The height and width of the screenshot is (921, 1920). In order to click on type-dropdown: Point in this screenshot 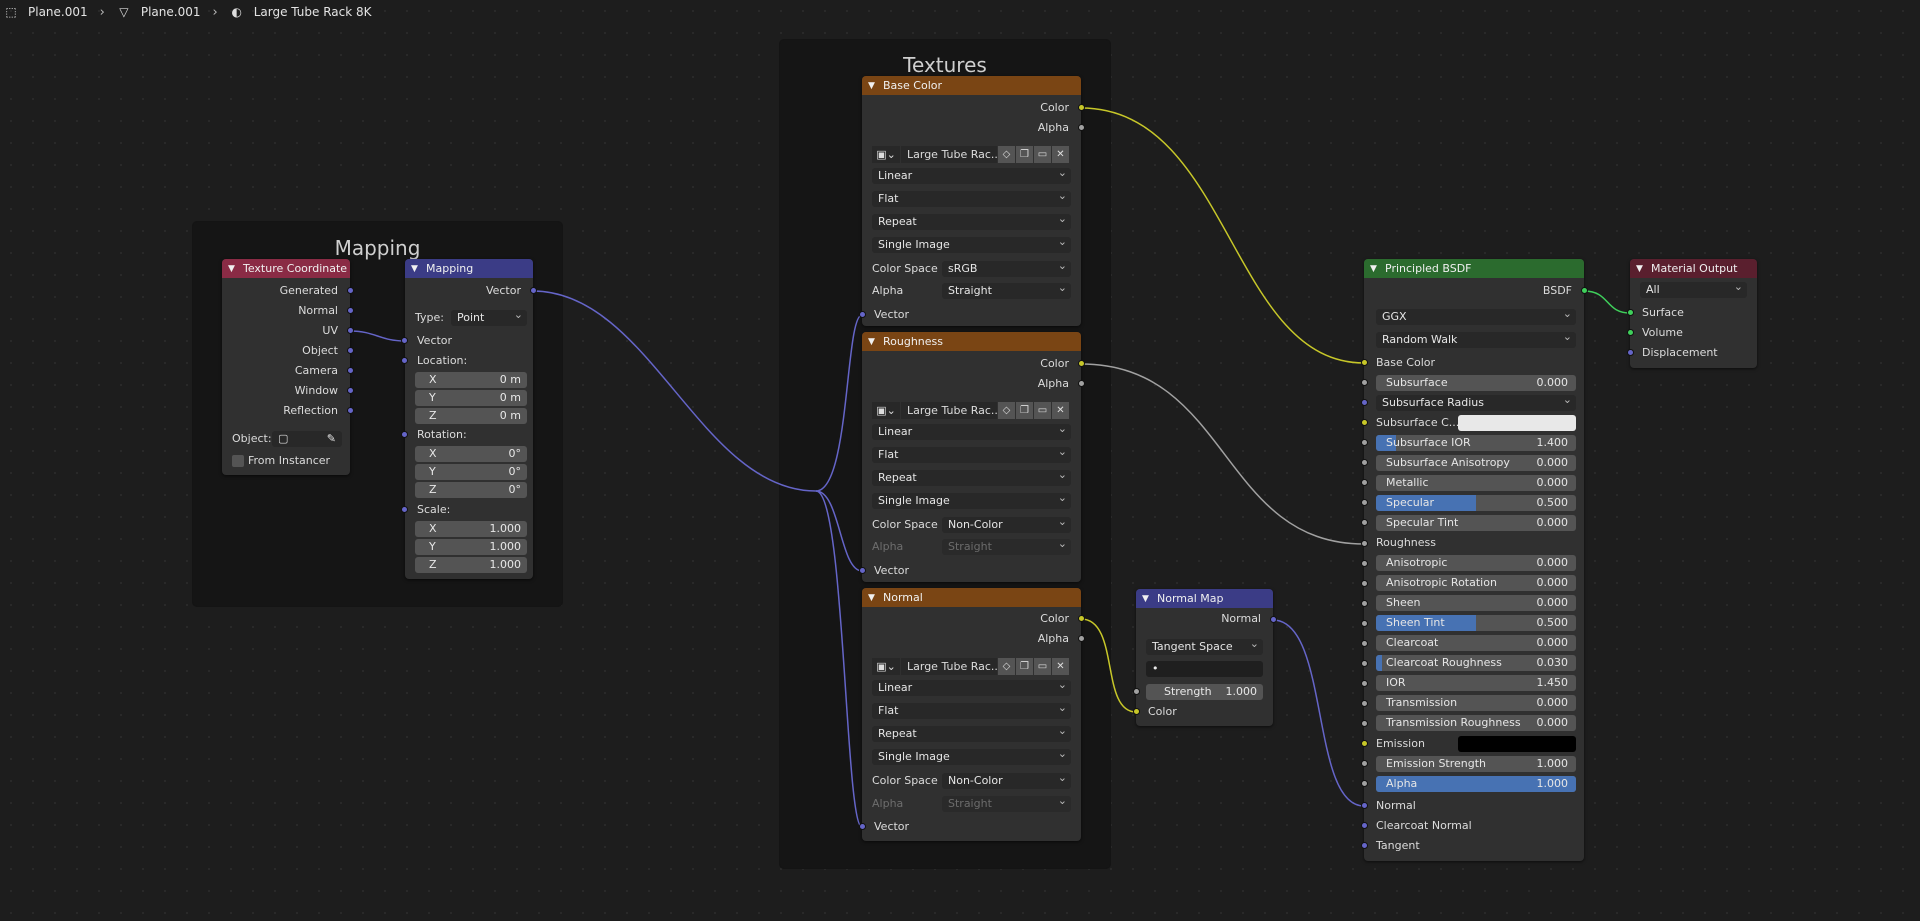, I will do `click(489, 316)`.